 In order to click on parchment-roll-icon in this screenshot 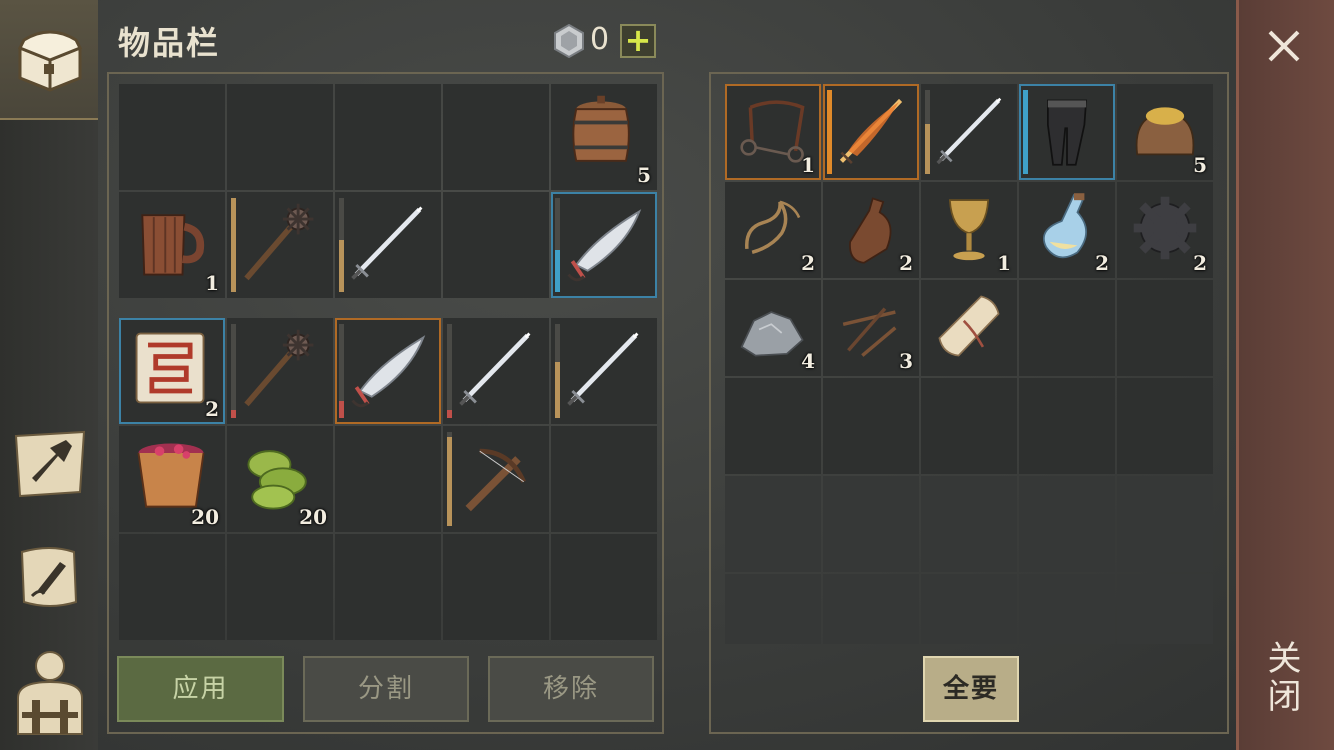, I will do `click(969, 326)`.